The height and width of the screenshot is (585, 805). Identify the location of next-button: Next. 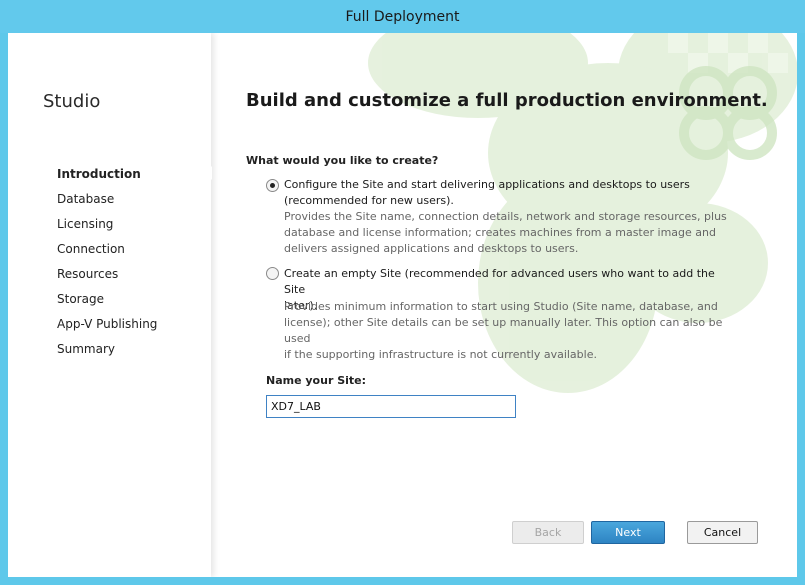
(628, 532).